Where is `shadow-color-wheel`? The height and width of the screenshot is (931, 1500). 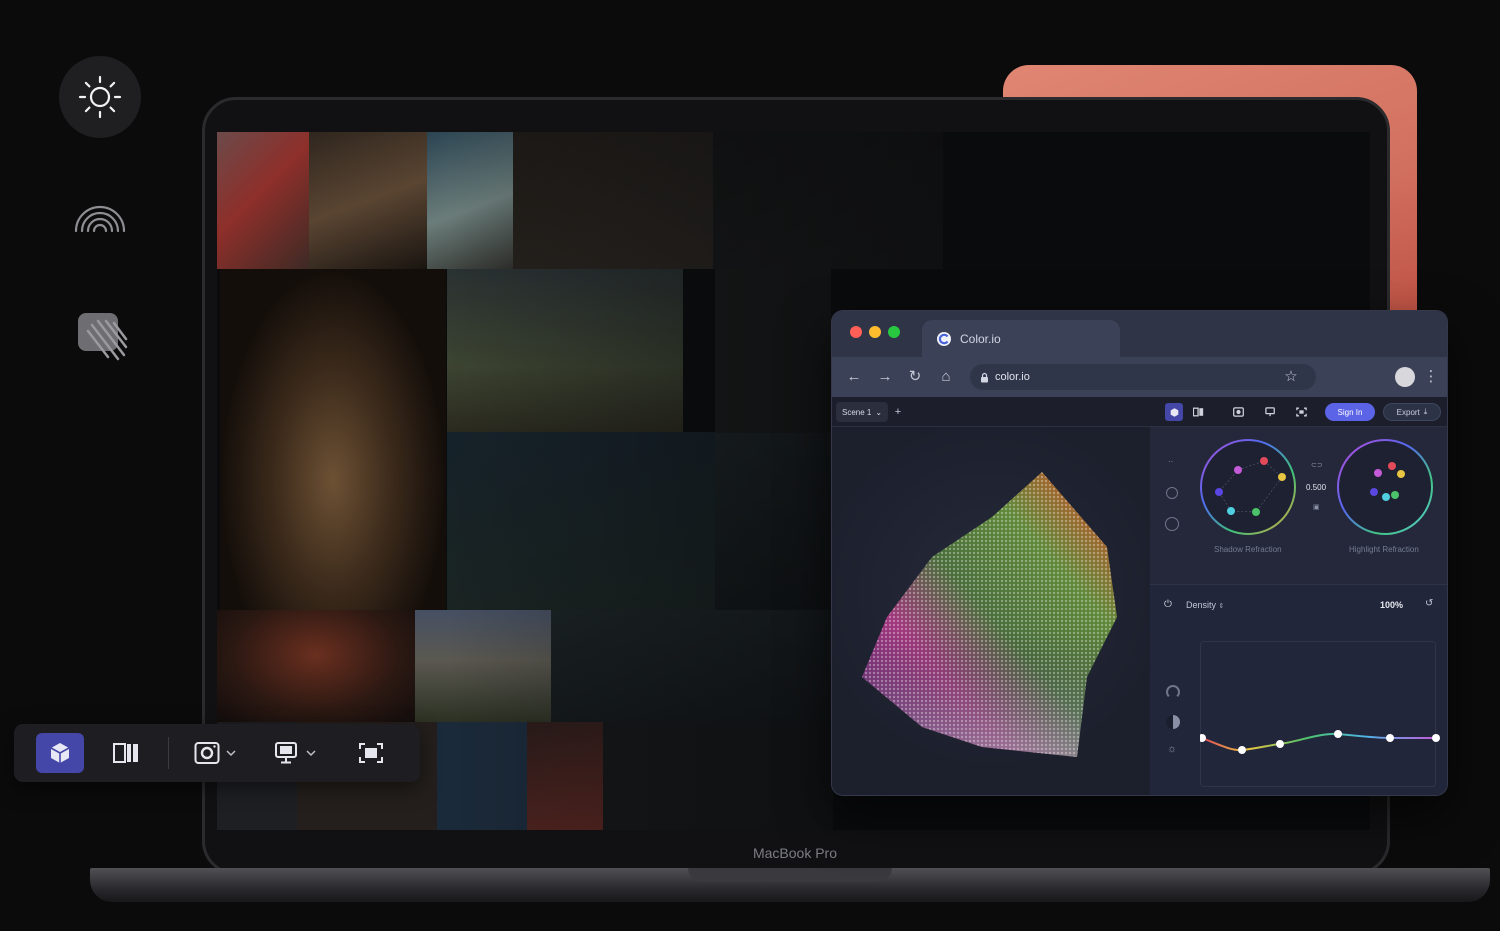 shadow-color-wheel is located at coordinates (1248, 487).